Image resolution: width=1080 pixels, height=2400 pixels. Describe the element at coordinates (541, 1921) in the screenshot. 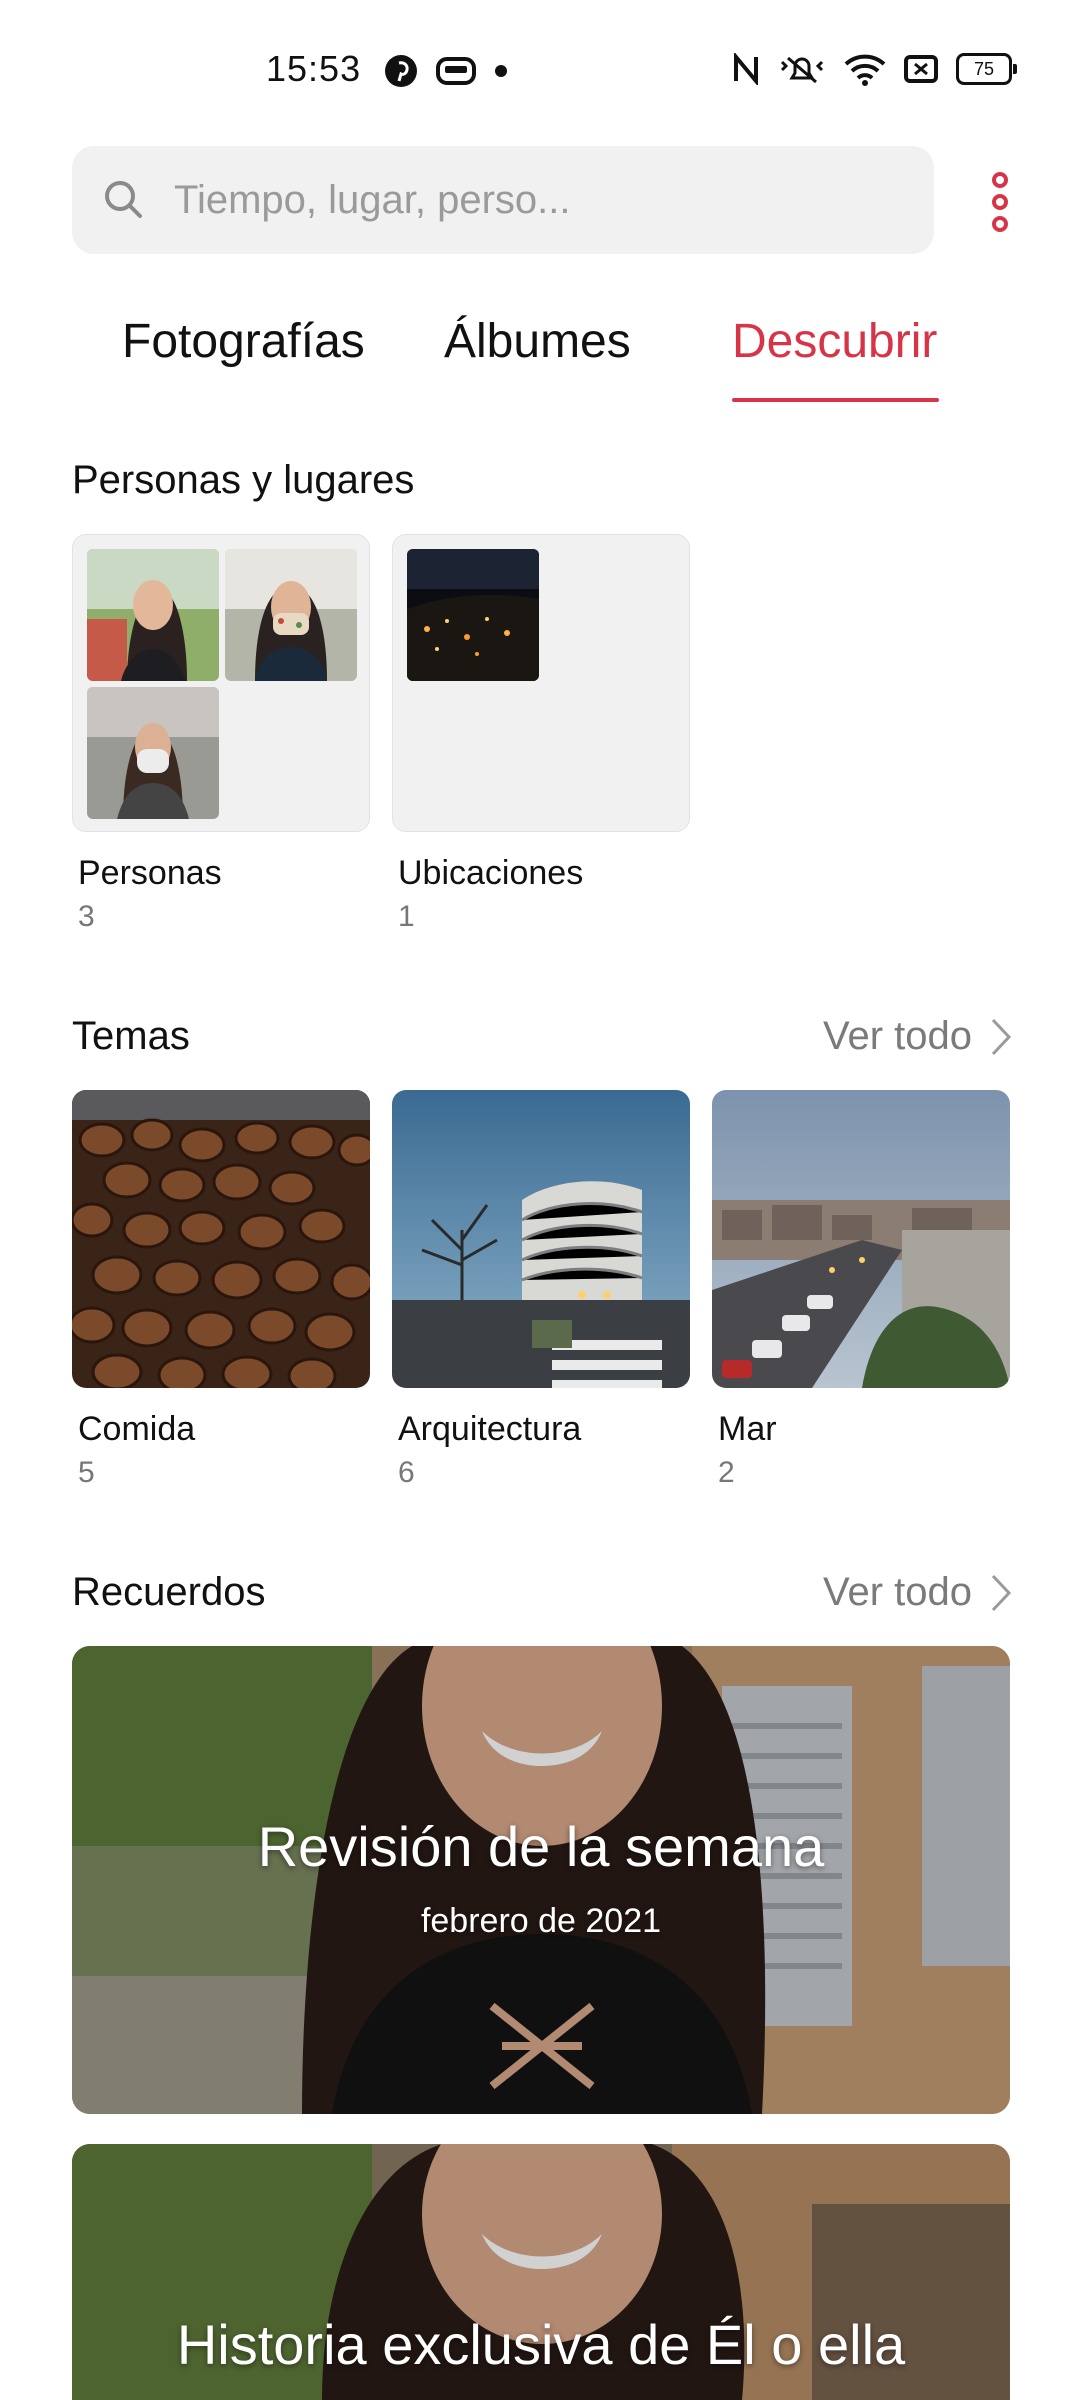

I see `memory-subtitle-1: febrero de 2021` at that location.